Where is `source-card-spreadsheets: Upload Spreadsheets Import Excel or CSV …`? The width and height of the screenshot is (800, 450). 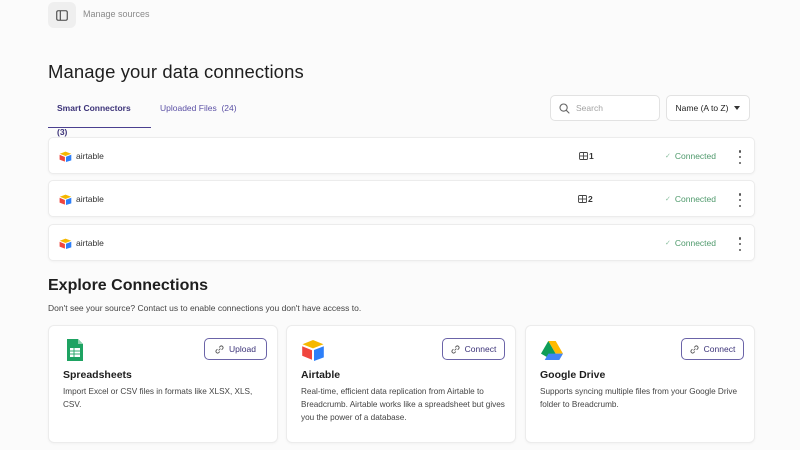
source-card-spreadsheets: Upload Spreadsheets Import Excel or CSV … is located at coordinates (163, 384).